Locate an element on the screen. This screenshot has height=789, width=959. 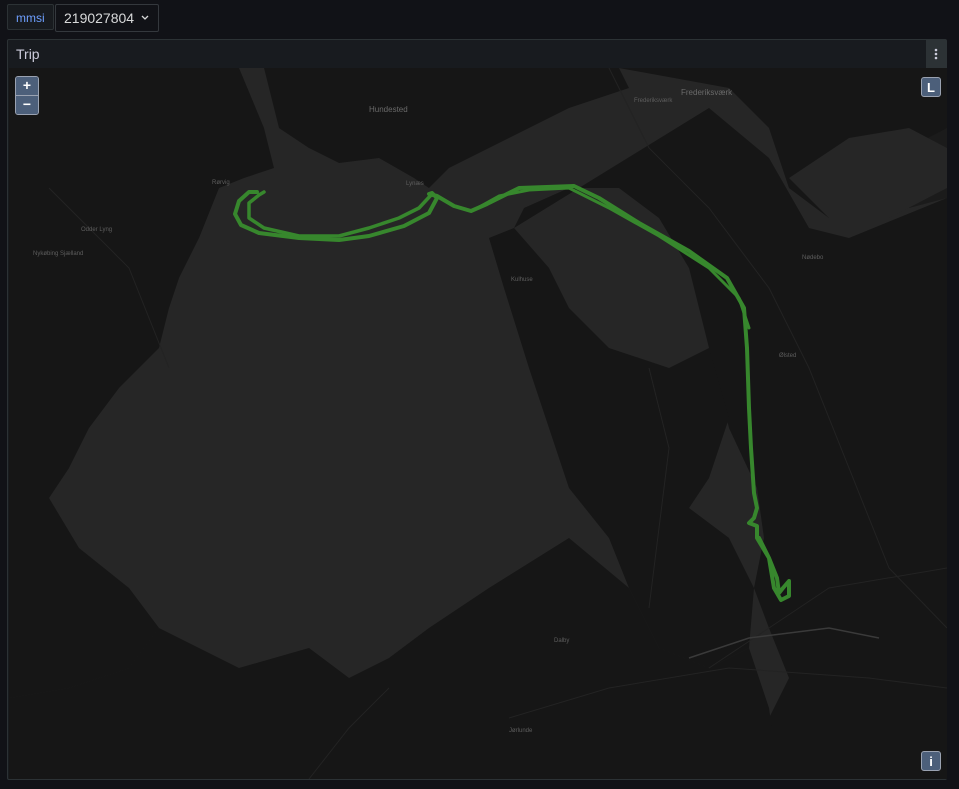
attribution-info-button: i is located at coordinates (931, 761).